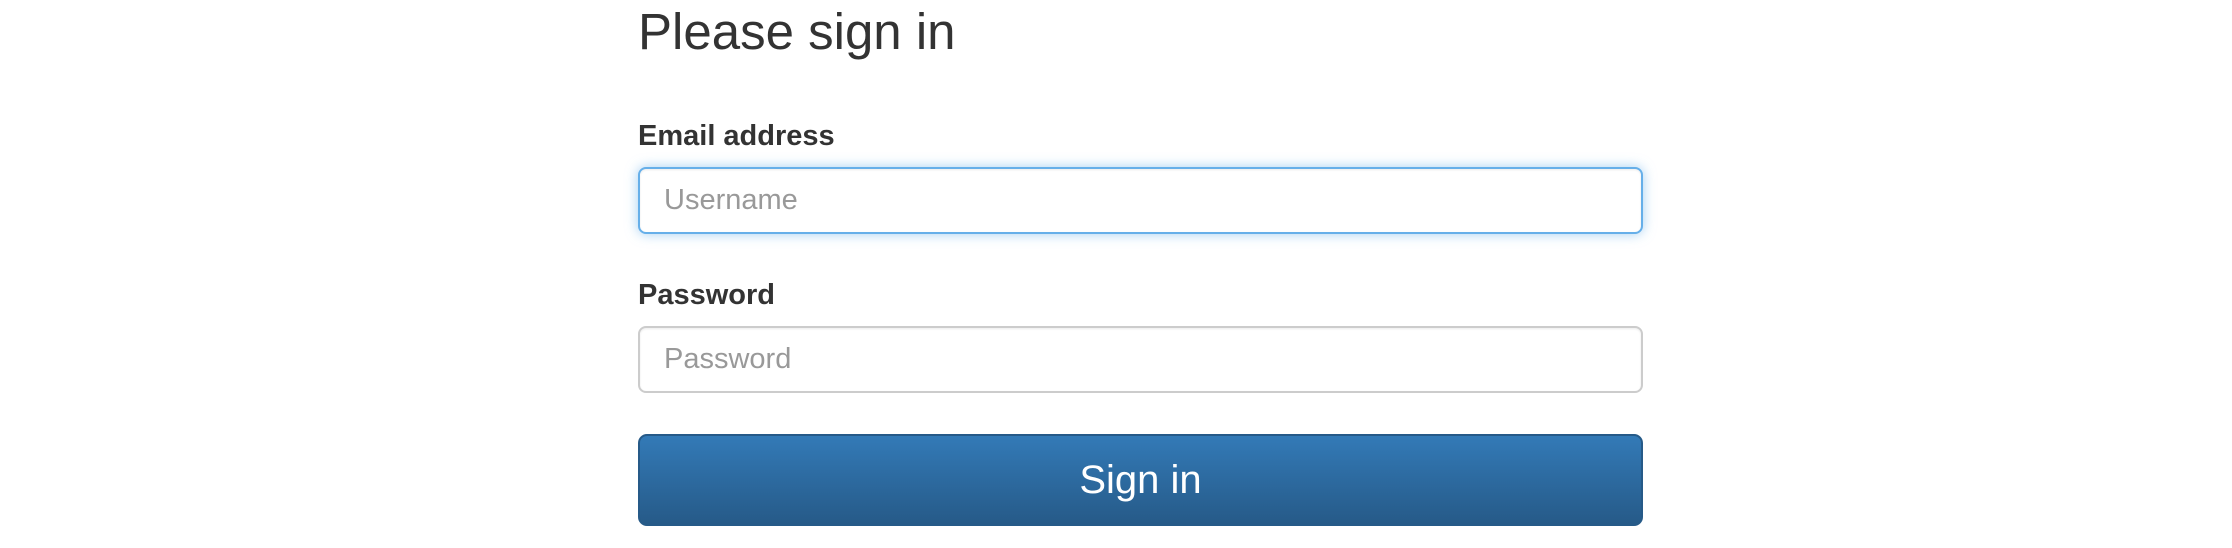 This screenshot has height=548, width=2232. I want to click on password-label: Password, so click(706, 295).